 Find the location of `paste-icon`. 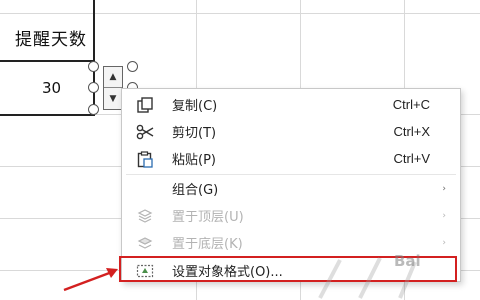

paste-icon is located at coordinates (145, 159).